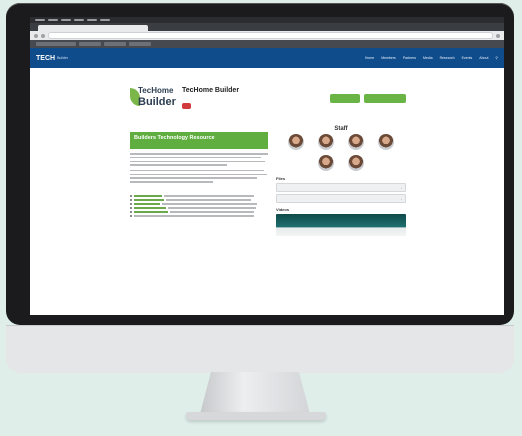 The width and height of the screenshot is (522, 436). What do you see at coordinates (186, 105) in the screenshot?
I see `status-badge` at bounding box center [186, 105].